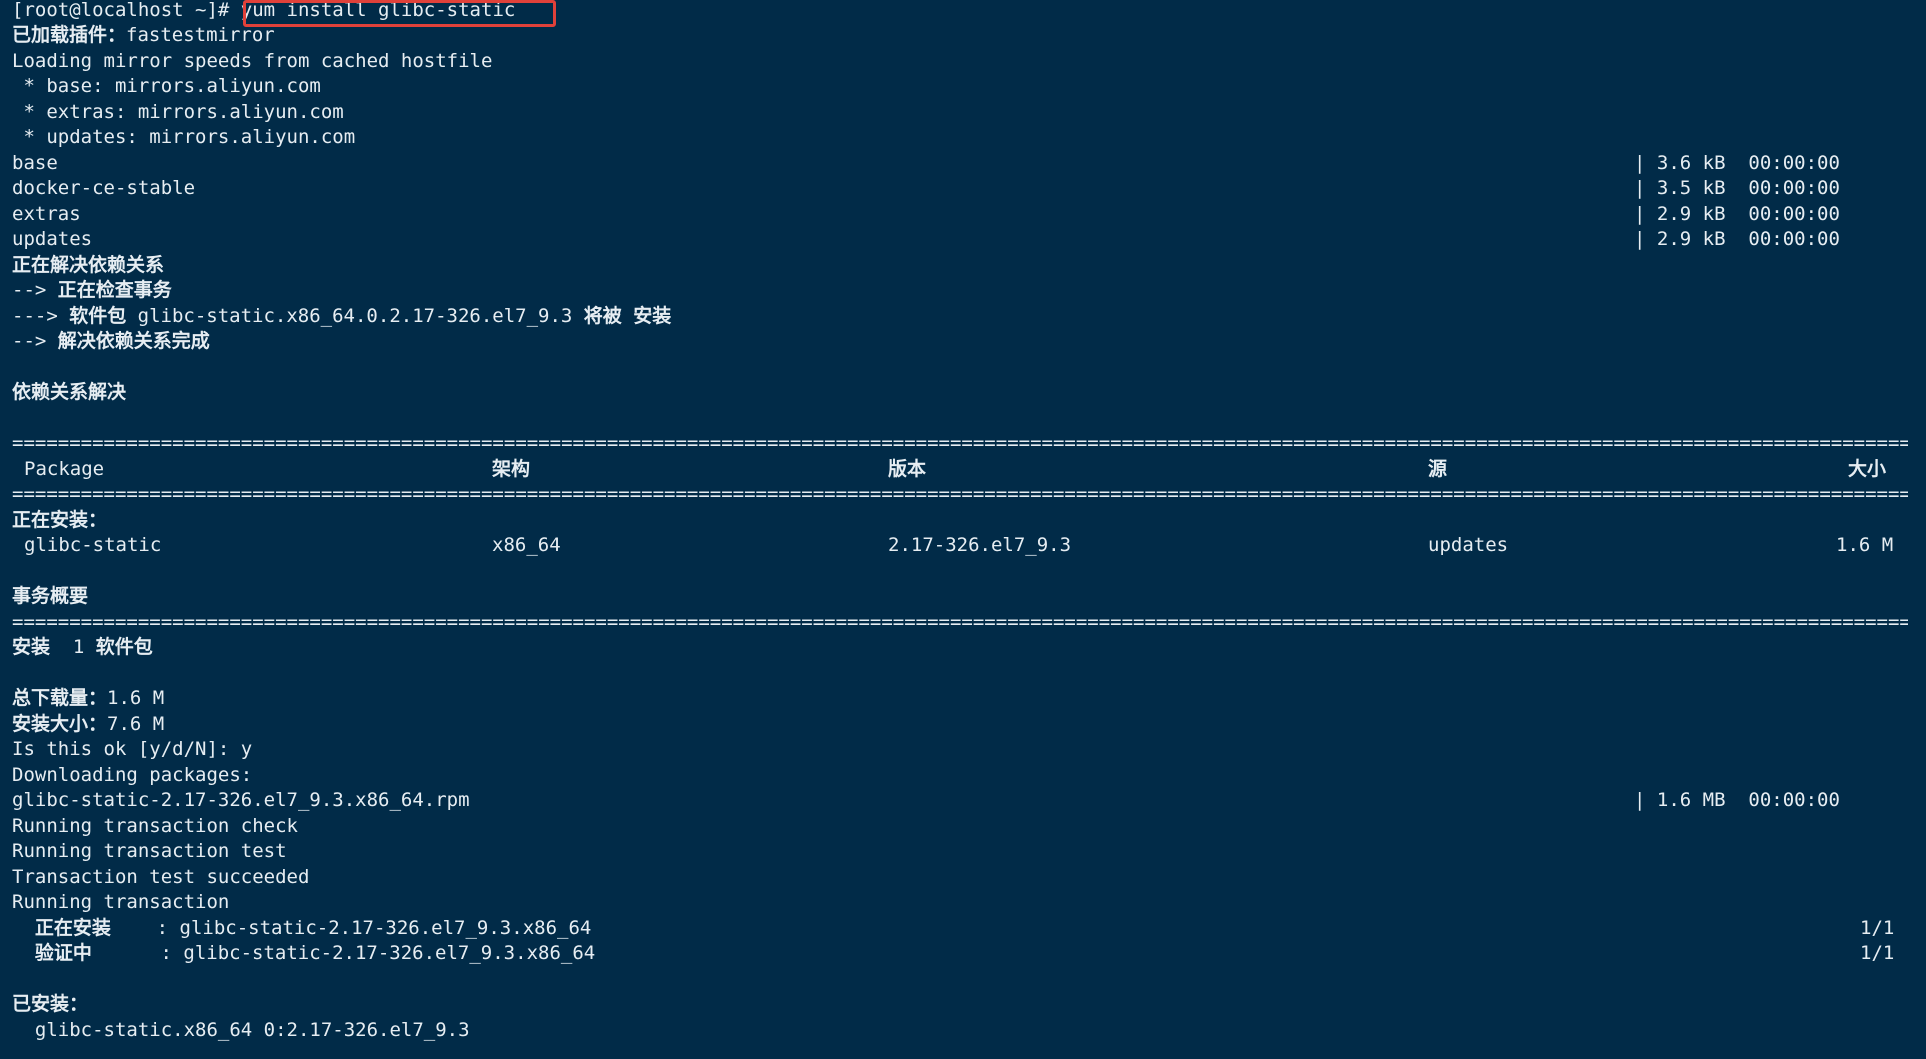 The image size is (1926, 1059). I want to click on installed-package: glibc-static.x86_64 0:2.17-326.el7_9.3, so click(241, 1029).